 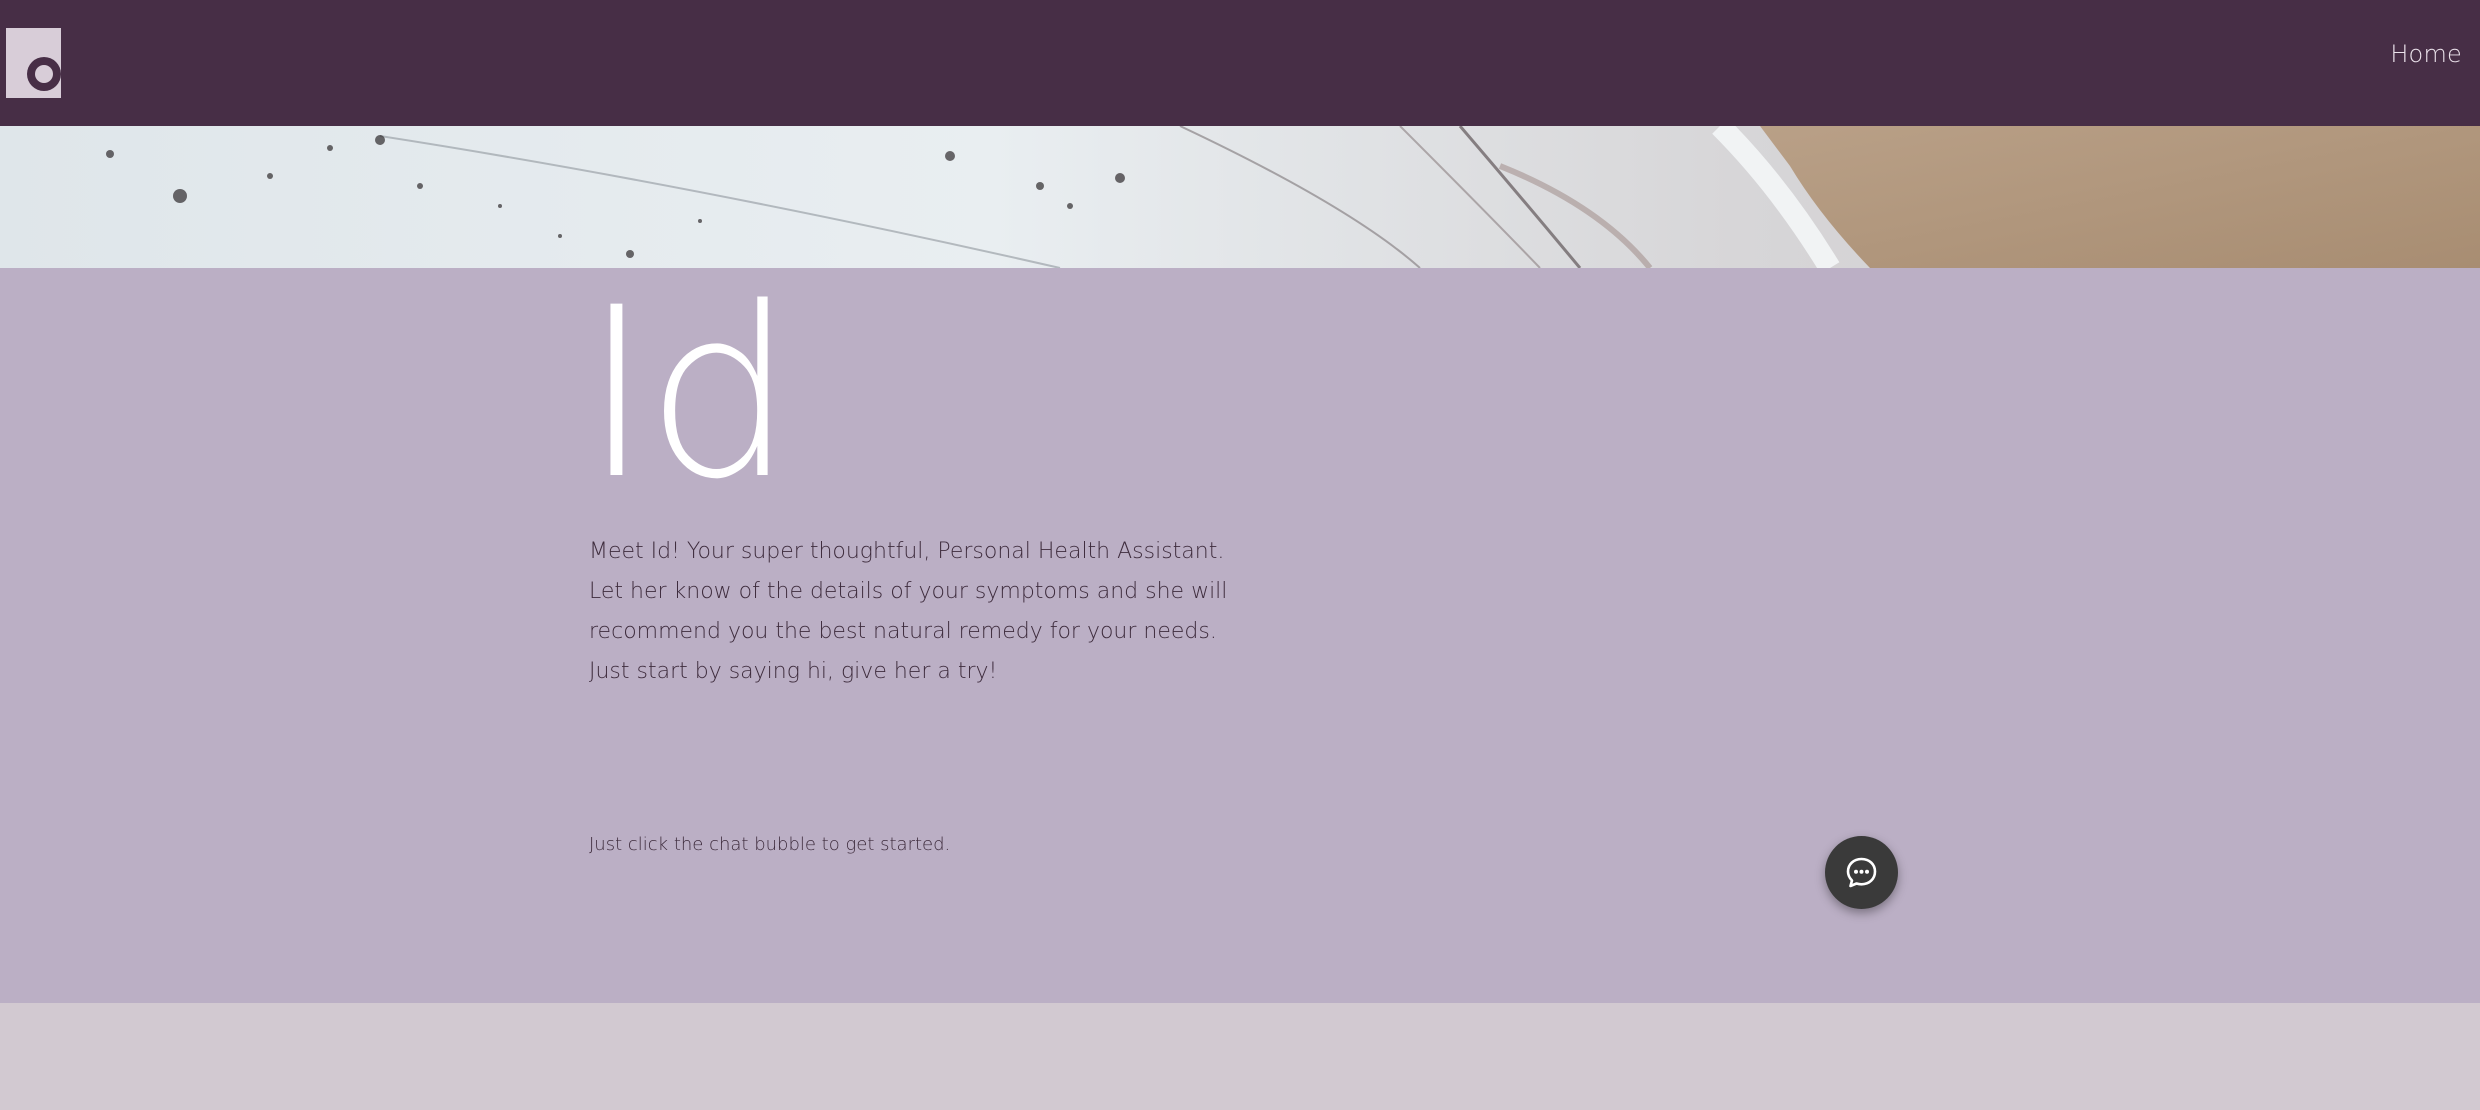 What do you see at coordinates (1240, 1056) in the screenshot?
I see `footer-band` at bounding box center [1240, 1056].